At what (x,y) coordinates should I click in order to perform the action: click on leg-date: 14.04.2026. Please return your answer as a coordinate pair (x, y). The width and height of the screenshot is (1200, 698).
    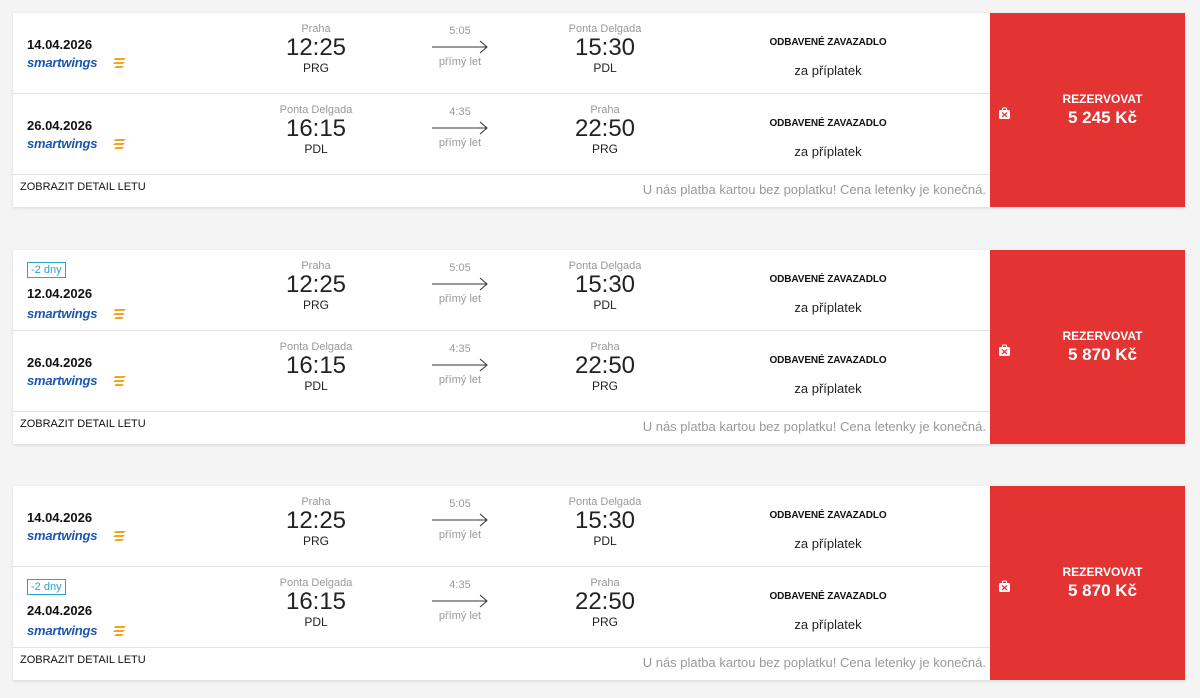
    Looking at the image, I should click on (60, 44).